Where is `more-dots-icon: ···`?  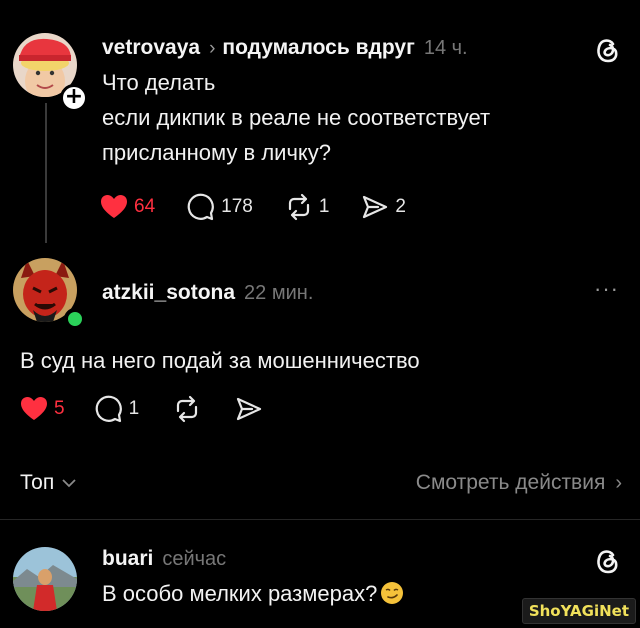 more-dots-icon: ··· is located at coordinates (606, 289).